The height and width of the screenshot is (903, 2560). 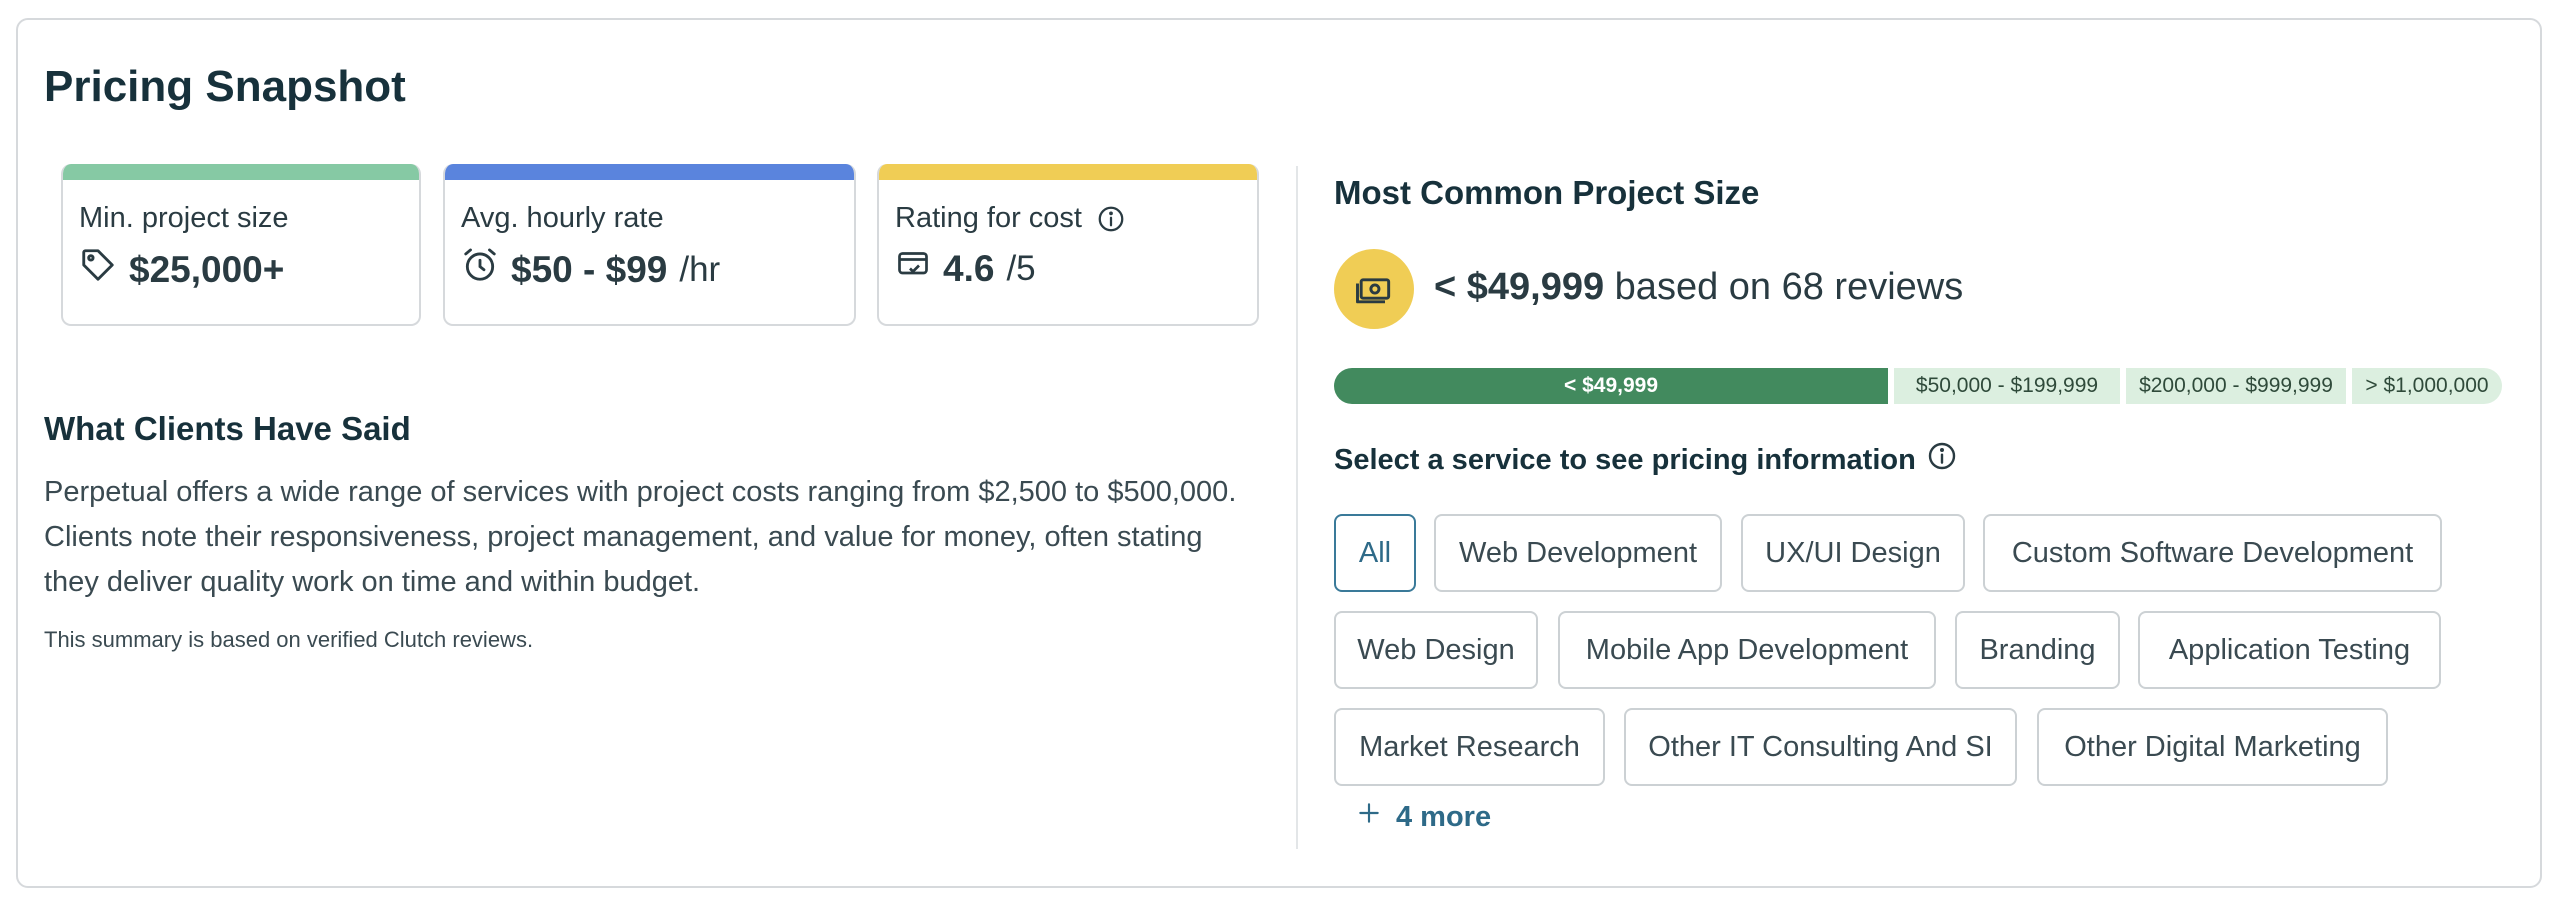 What do you see at coordinates (1789, 287) in the screenshot?
I see `common-size-suffix: based on 68 reviews` at bounding box center [1789, 287].